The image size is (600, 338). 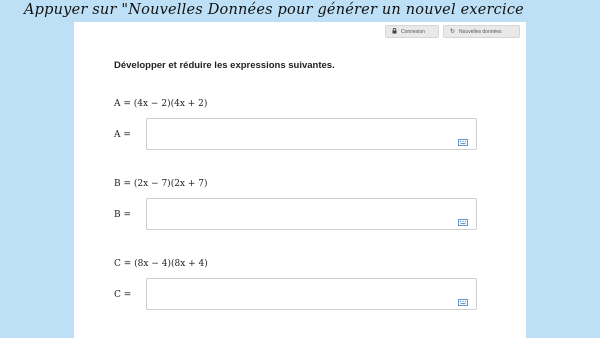 I want to click on nouvelles-donnees-label: Nouvelles données, so click(x=480, y=31).